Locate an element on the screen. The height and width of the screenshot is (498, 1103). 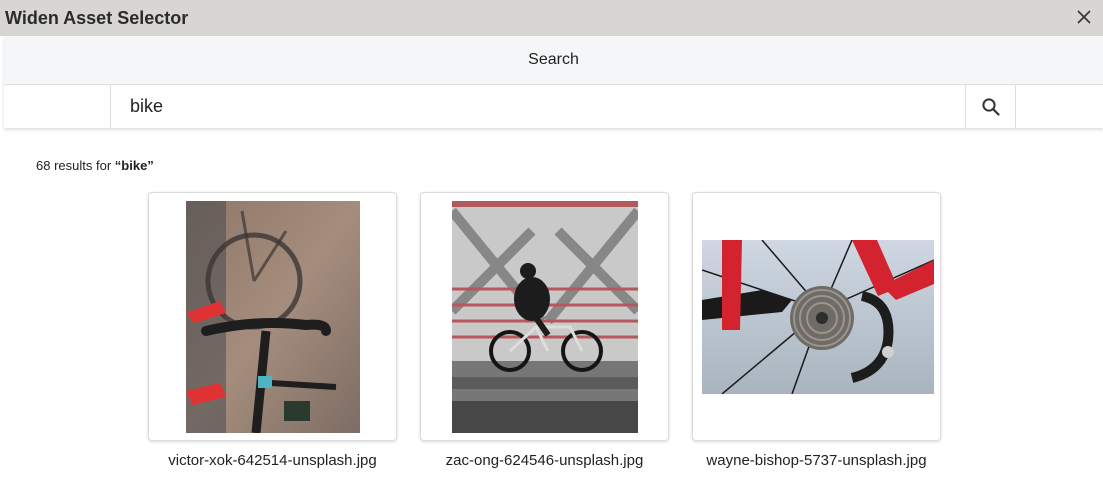
results-count: 68 results for “bike” is located at coordinates (95, 165).